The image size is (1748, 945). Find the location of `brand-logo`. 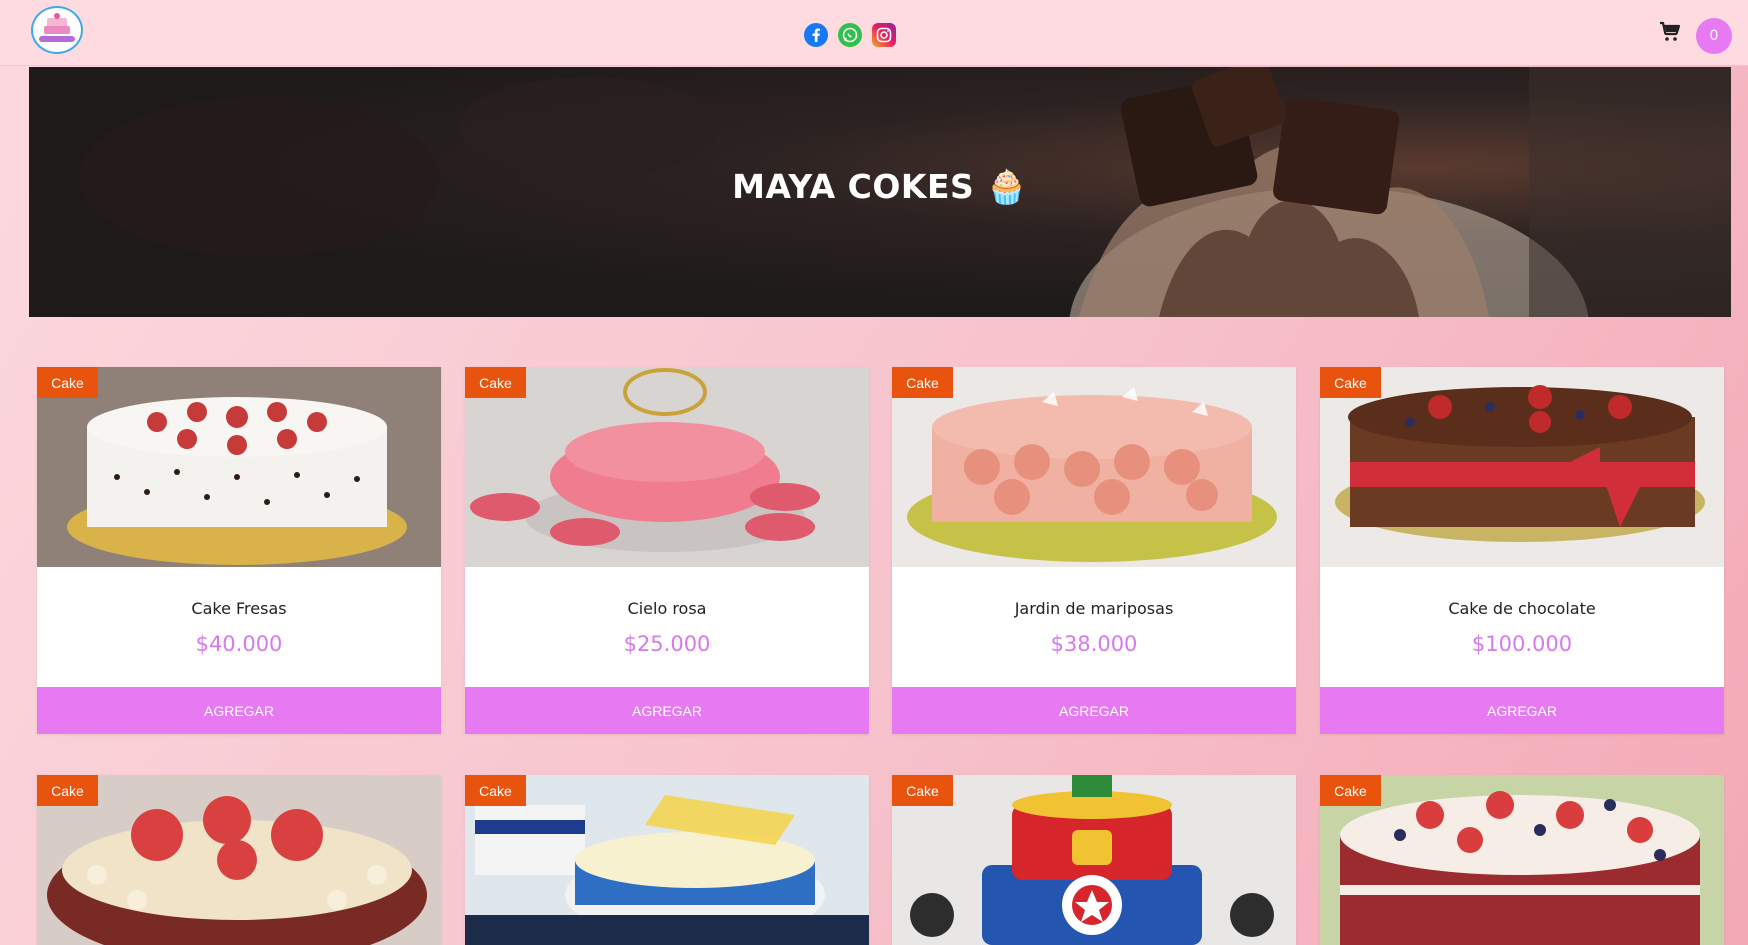

brand-logo is located at coordinates (57, 30).